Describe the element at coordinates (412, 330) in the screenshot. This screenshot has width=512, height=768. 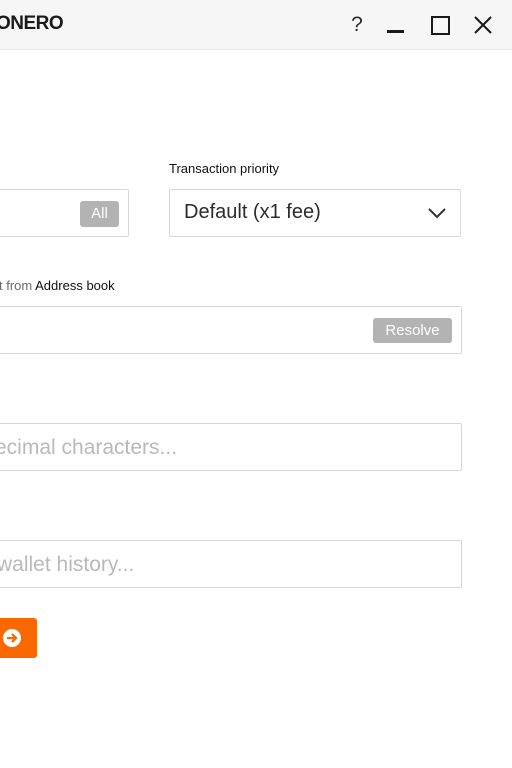
I see `resolve-button: Resolve` at that location.